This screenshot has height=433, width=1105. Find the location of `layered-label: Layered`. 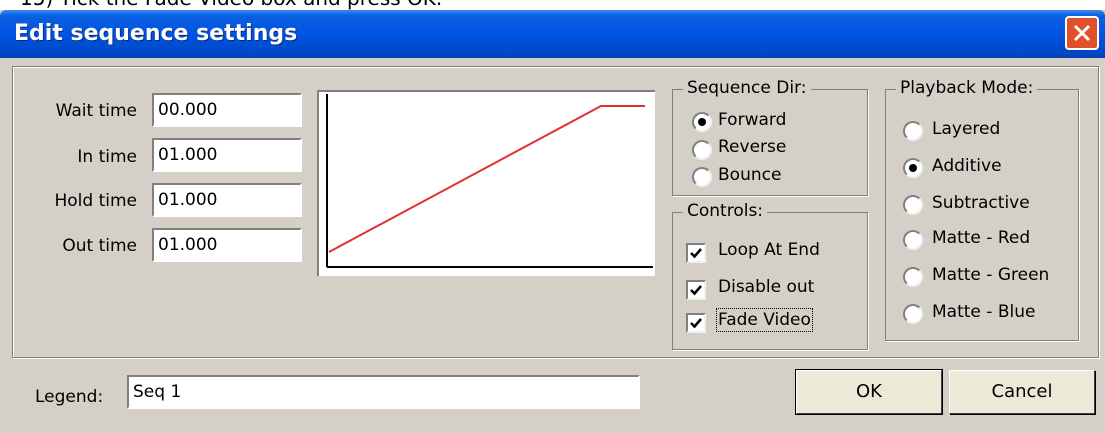

layered-label: Layered is located at coordinates (966, 129).